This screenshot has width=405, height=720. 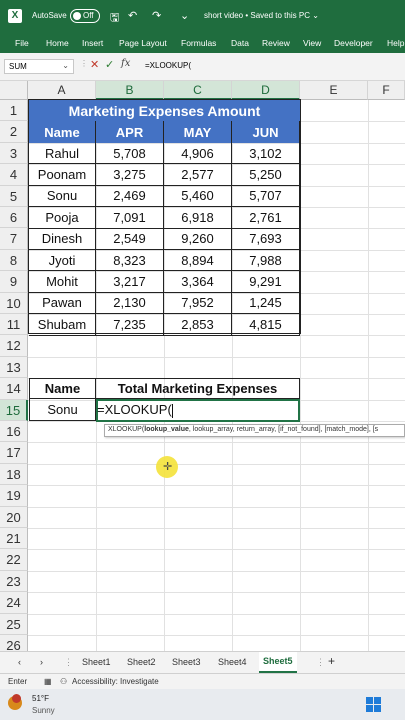 What do you see at coordinates (168, 467) in the screenshot?
I see `cross-cursor-icon: ✛` at bounding box center [168, 467].